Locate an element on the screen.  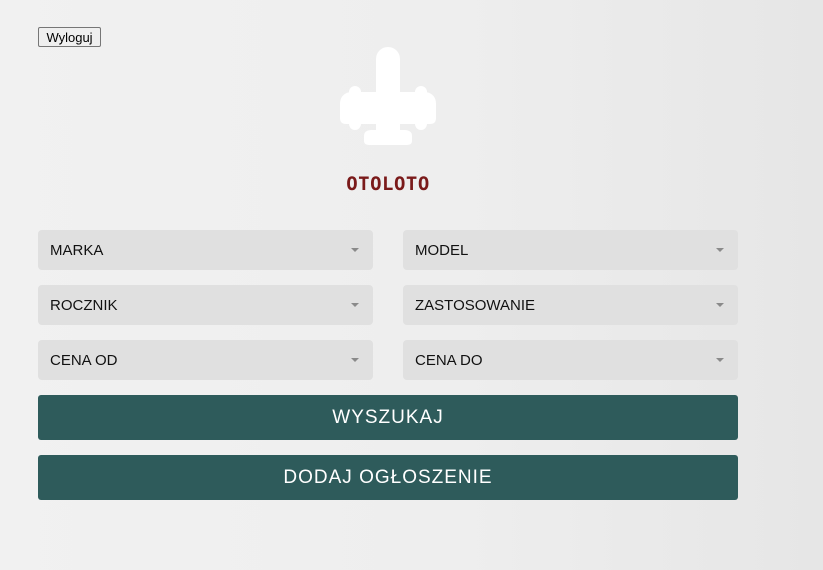
cena-od-select: CENA OD is located at coordinates (205, 360).